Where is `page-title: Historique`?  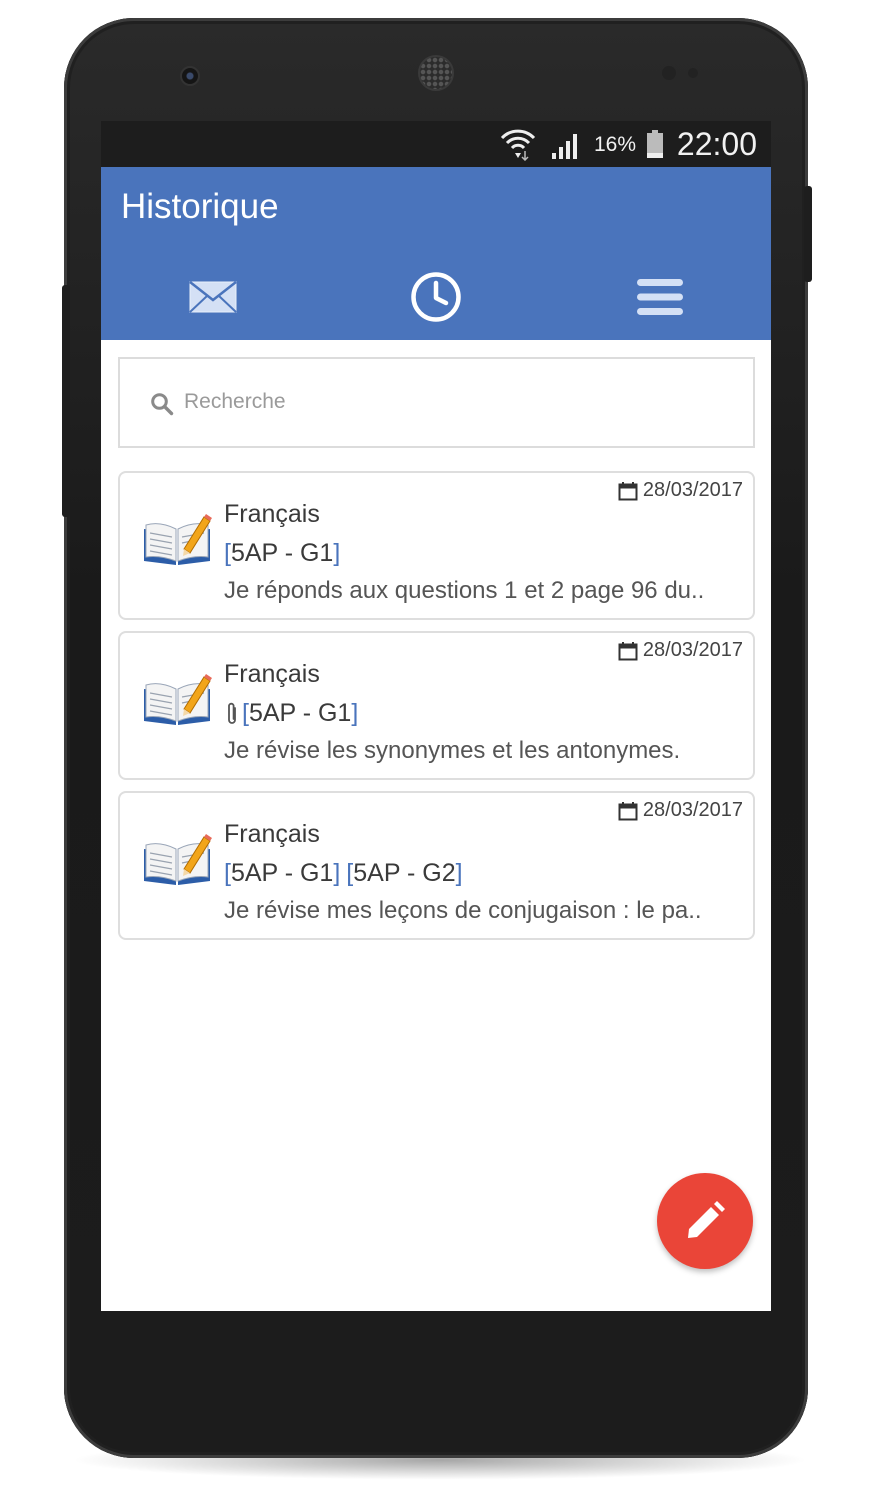 page-title: Historique is located at coordinates (200, 206).